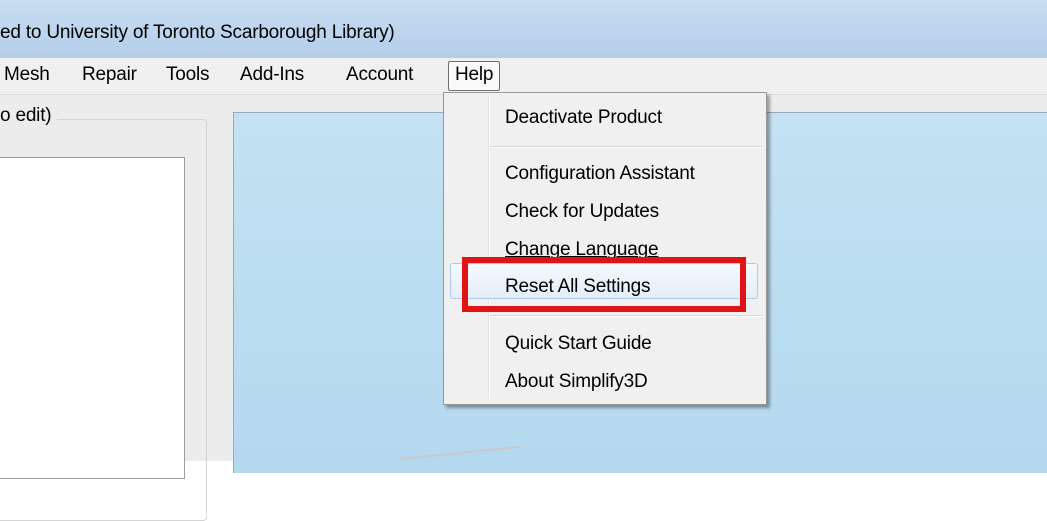 This screenshot has height=521, width=1047. I want to click on menu-bar: Mesh Repair Tools Add-Ins Account Help, so click(523, 76).